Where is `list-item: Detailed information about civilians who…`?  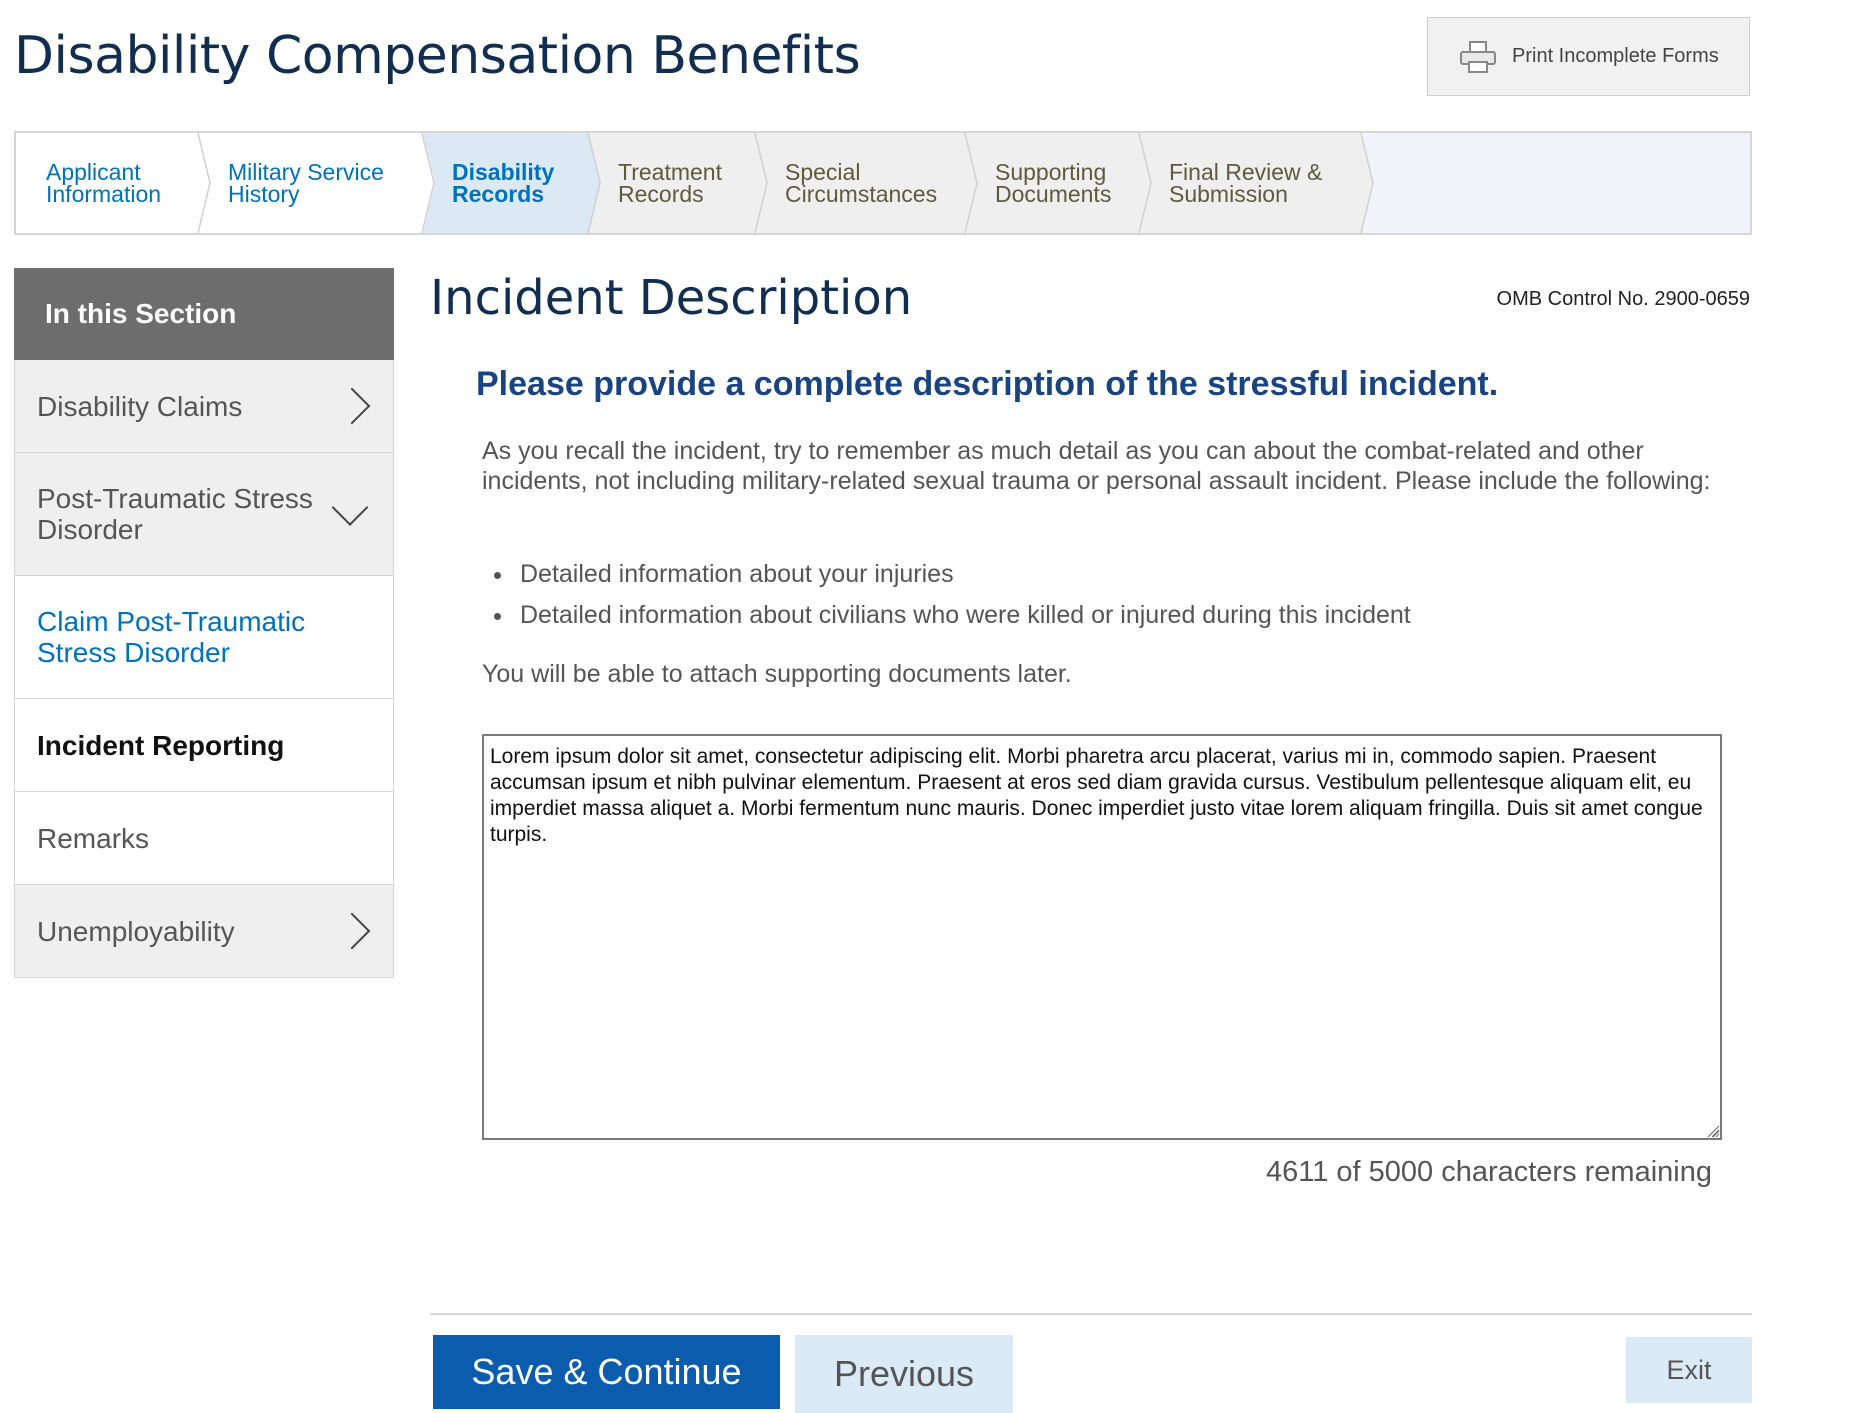 list-item: Detailed information about civilians who… is located at coordinates (946, 620).